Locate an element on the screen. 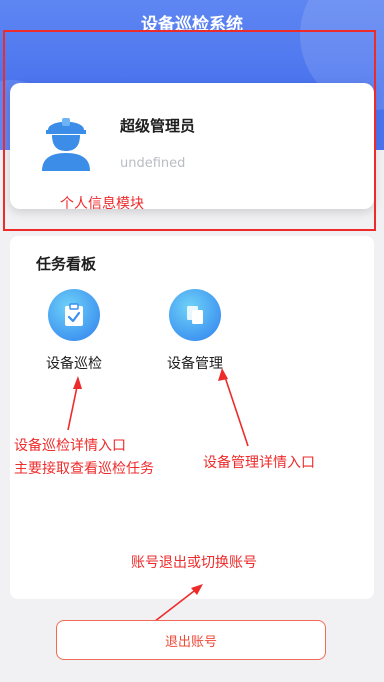 This screenshot has width=384, height=682. inspection-icon-circle is located at coordinates (74, 315).